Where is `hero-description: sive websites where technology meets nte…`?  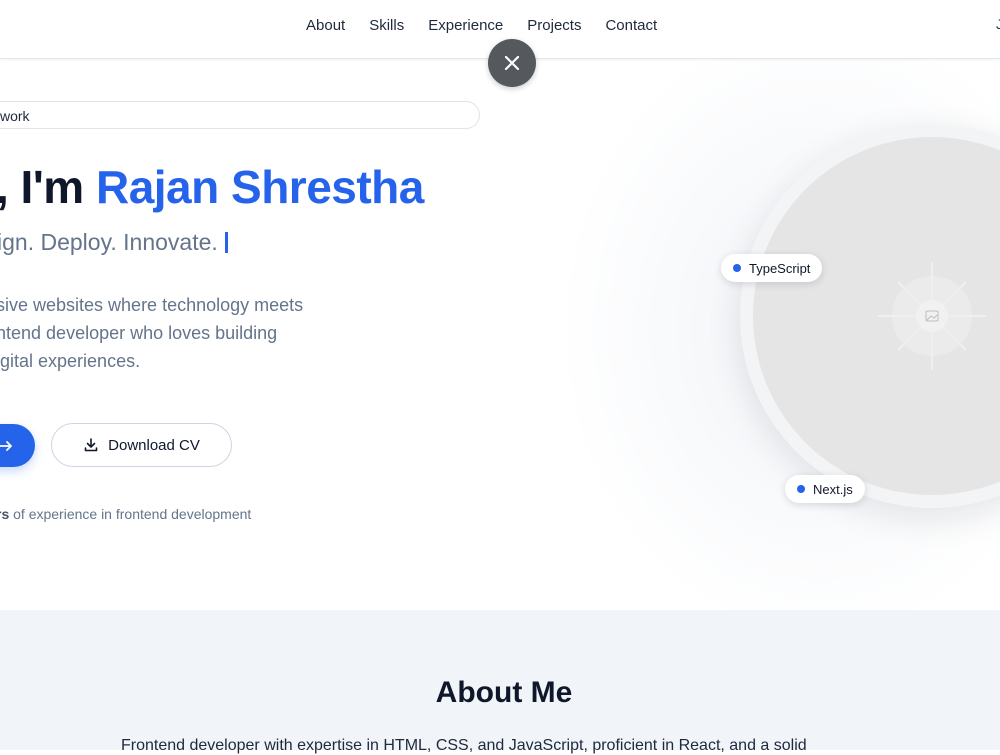
hero-description: sive websites where technology meets nte… is located at coordinates (151, 333).